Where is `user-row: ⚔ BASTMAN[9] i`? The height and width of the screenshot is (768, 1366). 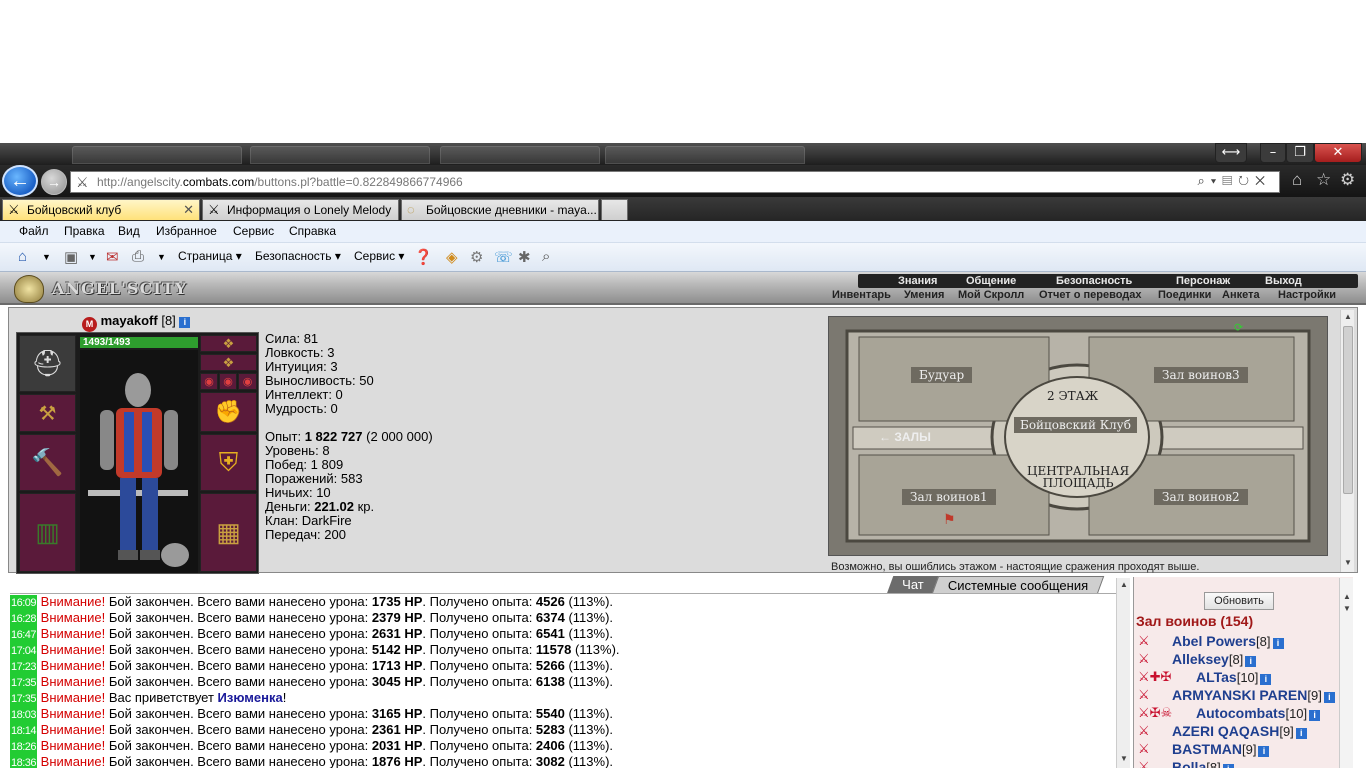 user-row: ⚔ BASTMAN[9] i is located at coordinates (1204, 750).